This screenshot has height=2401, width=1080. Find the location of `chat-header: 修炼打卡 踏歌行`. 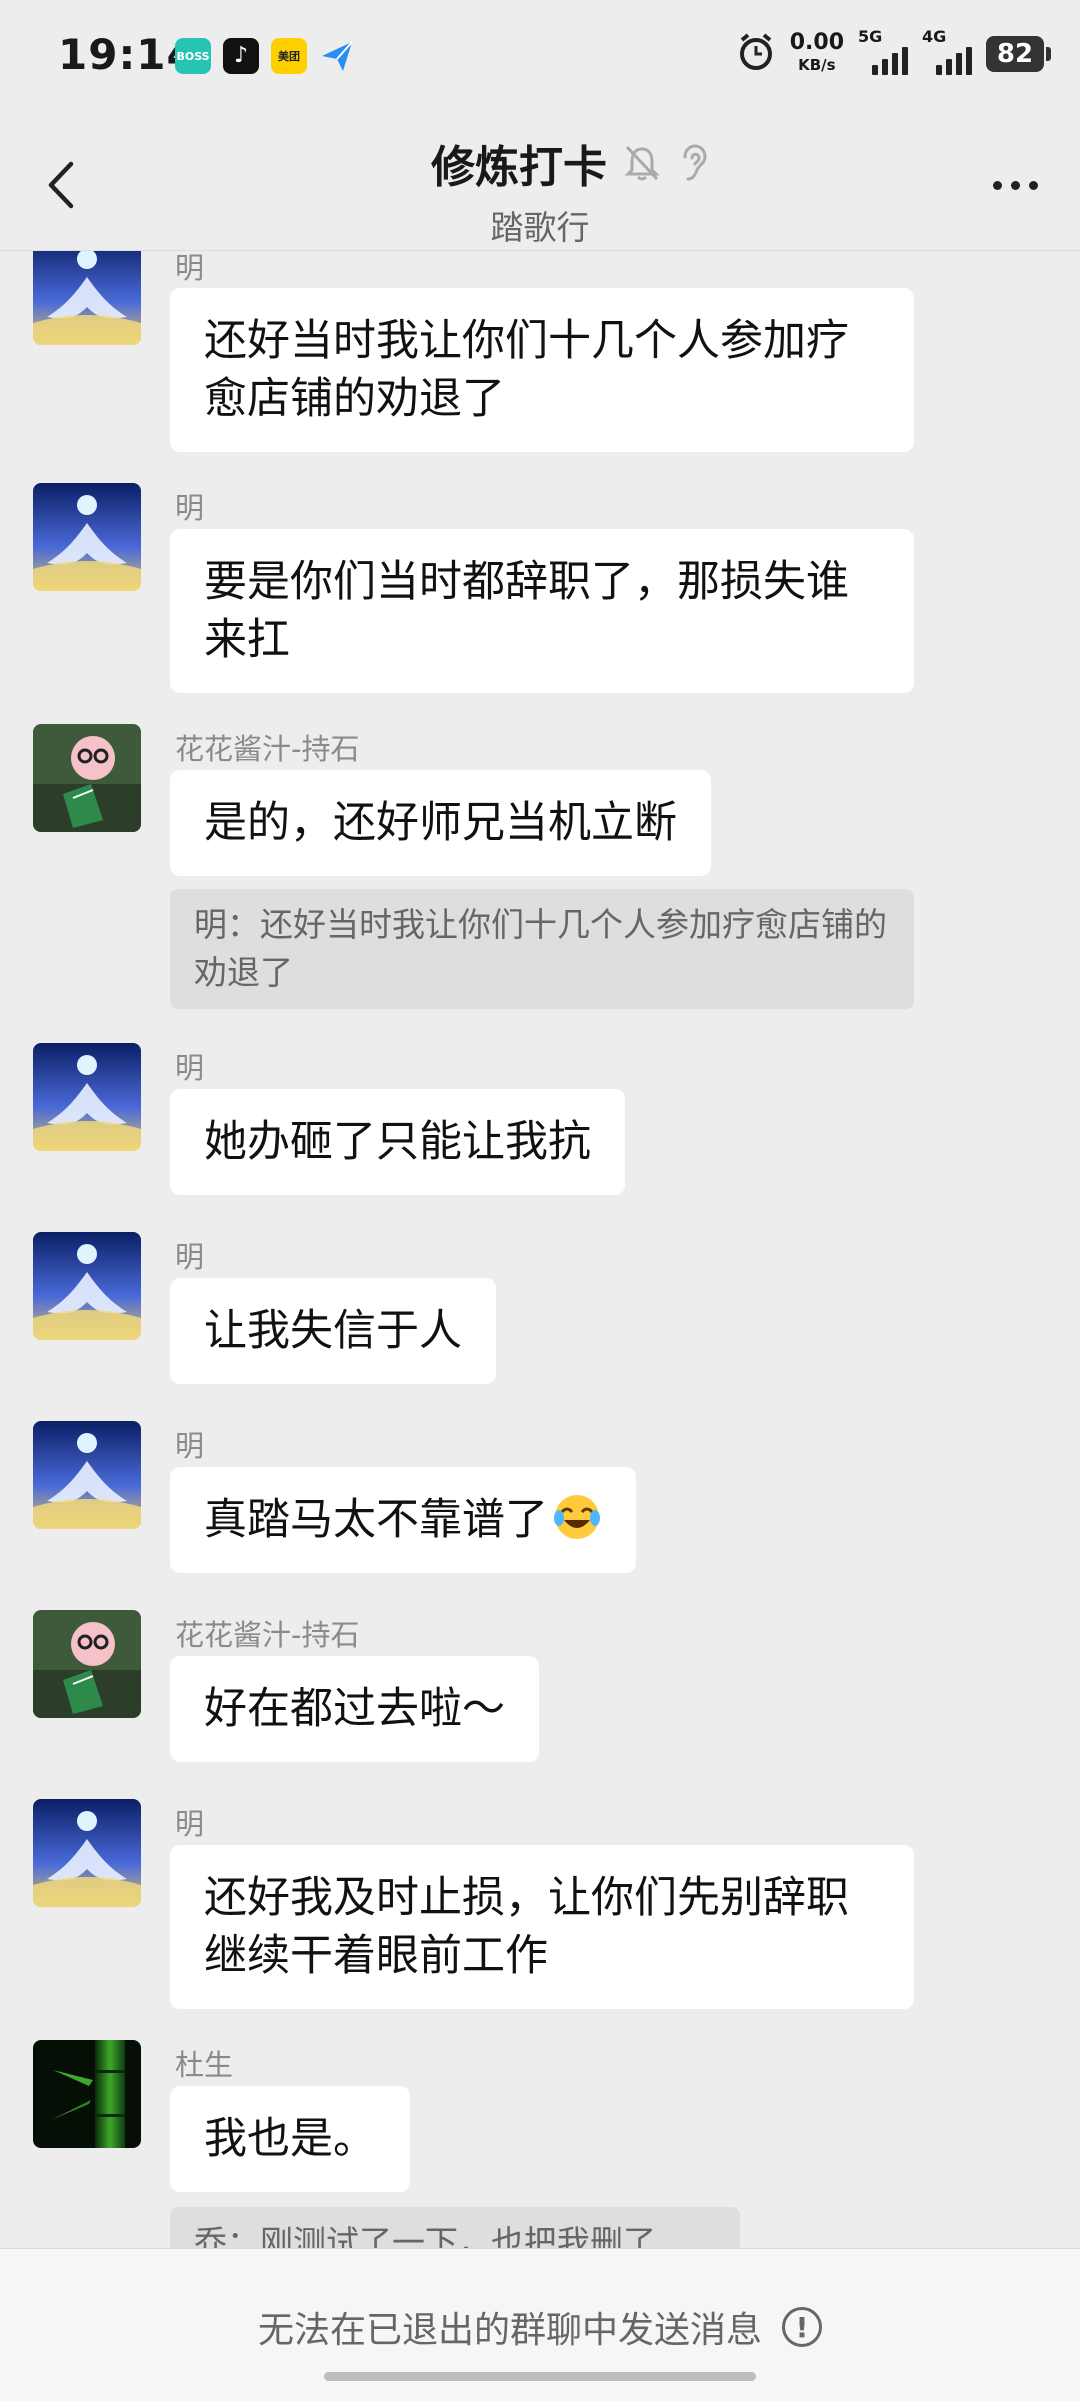

chat-header: 修炼打卡 踏歌行 is located at coordinates (540, 183).